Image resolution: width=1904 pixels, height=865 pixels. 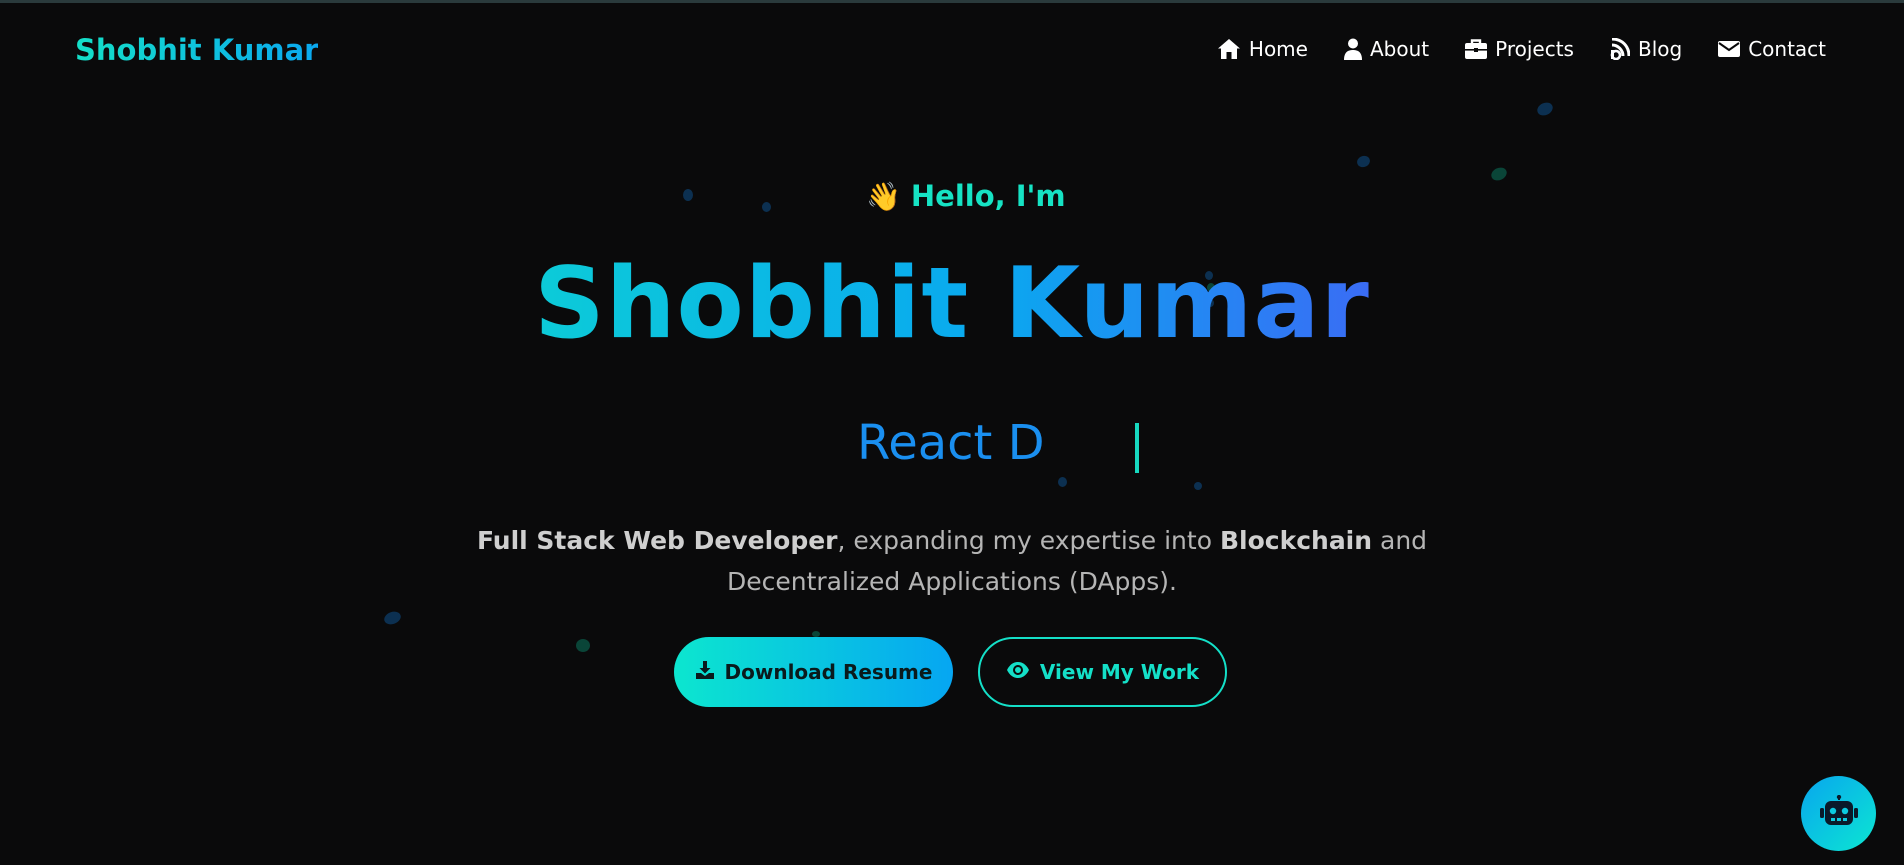 What do you see at coordinates (1028, 540) in the screenshot?
I see `desc-text: , expanding my expertise into` at bounding box center [1028, 540].